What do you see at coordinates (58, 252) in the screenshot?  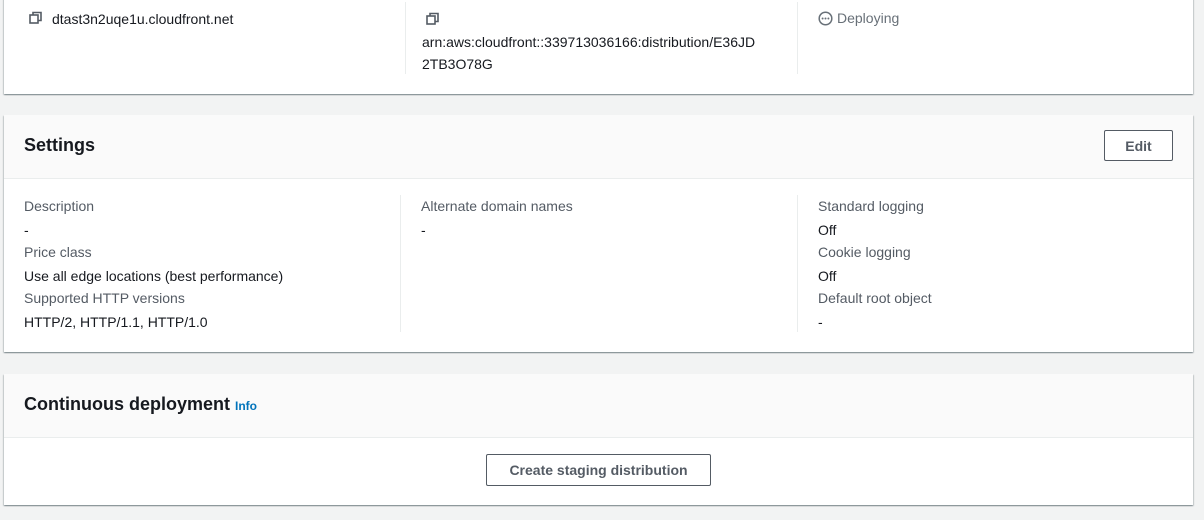 I see `price-class-label: Price class` at bounding box center [58, 252].